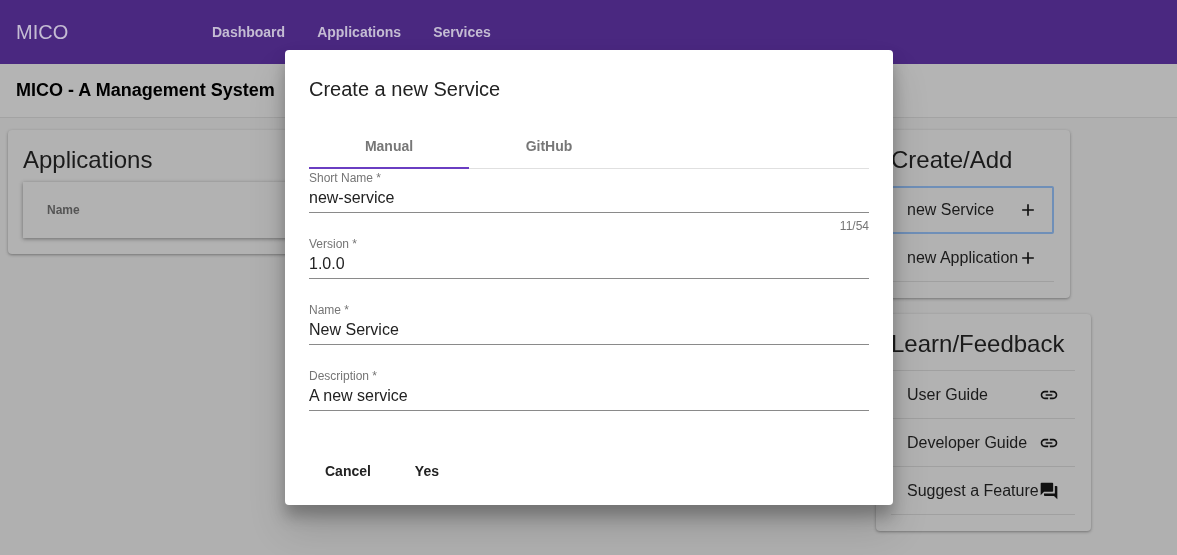  I want to click on page-title: MICO - A Management System, so click(145, 90).